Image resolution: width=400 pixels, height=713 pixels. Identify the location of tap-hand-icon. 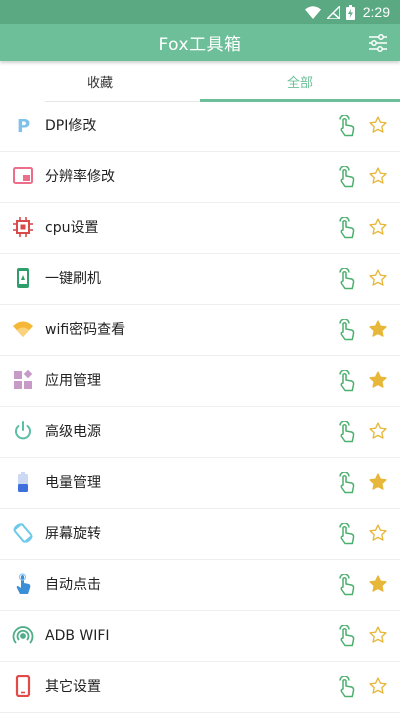
(23, 584).